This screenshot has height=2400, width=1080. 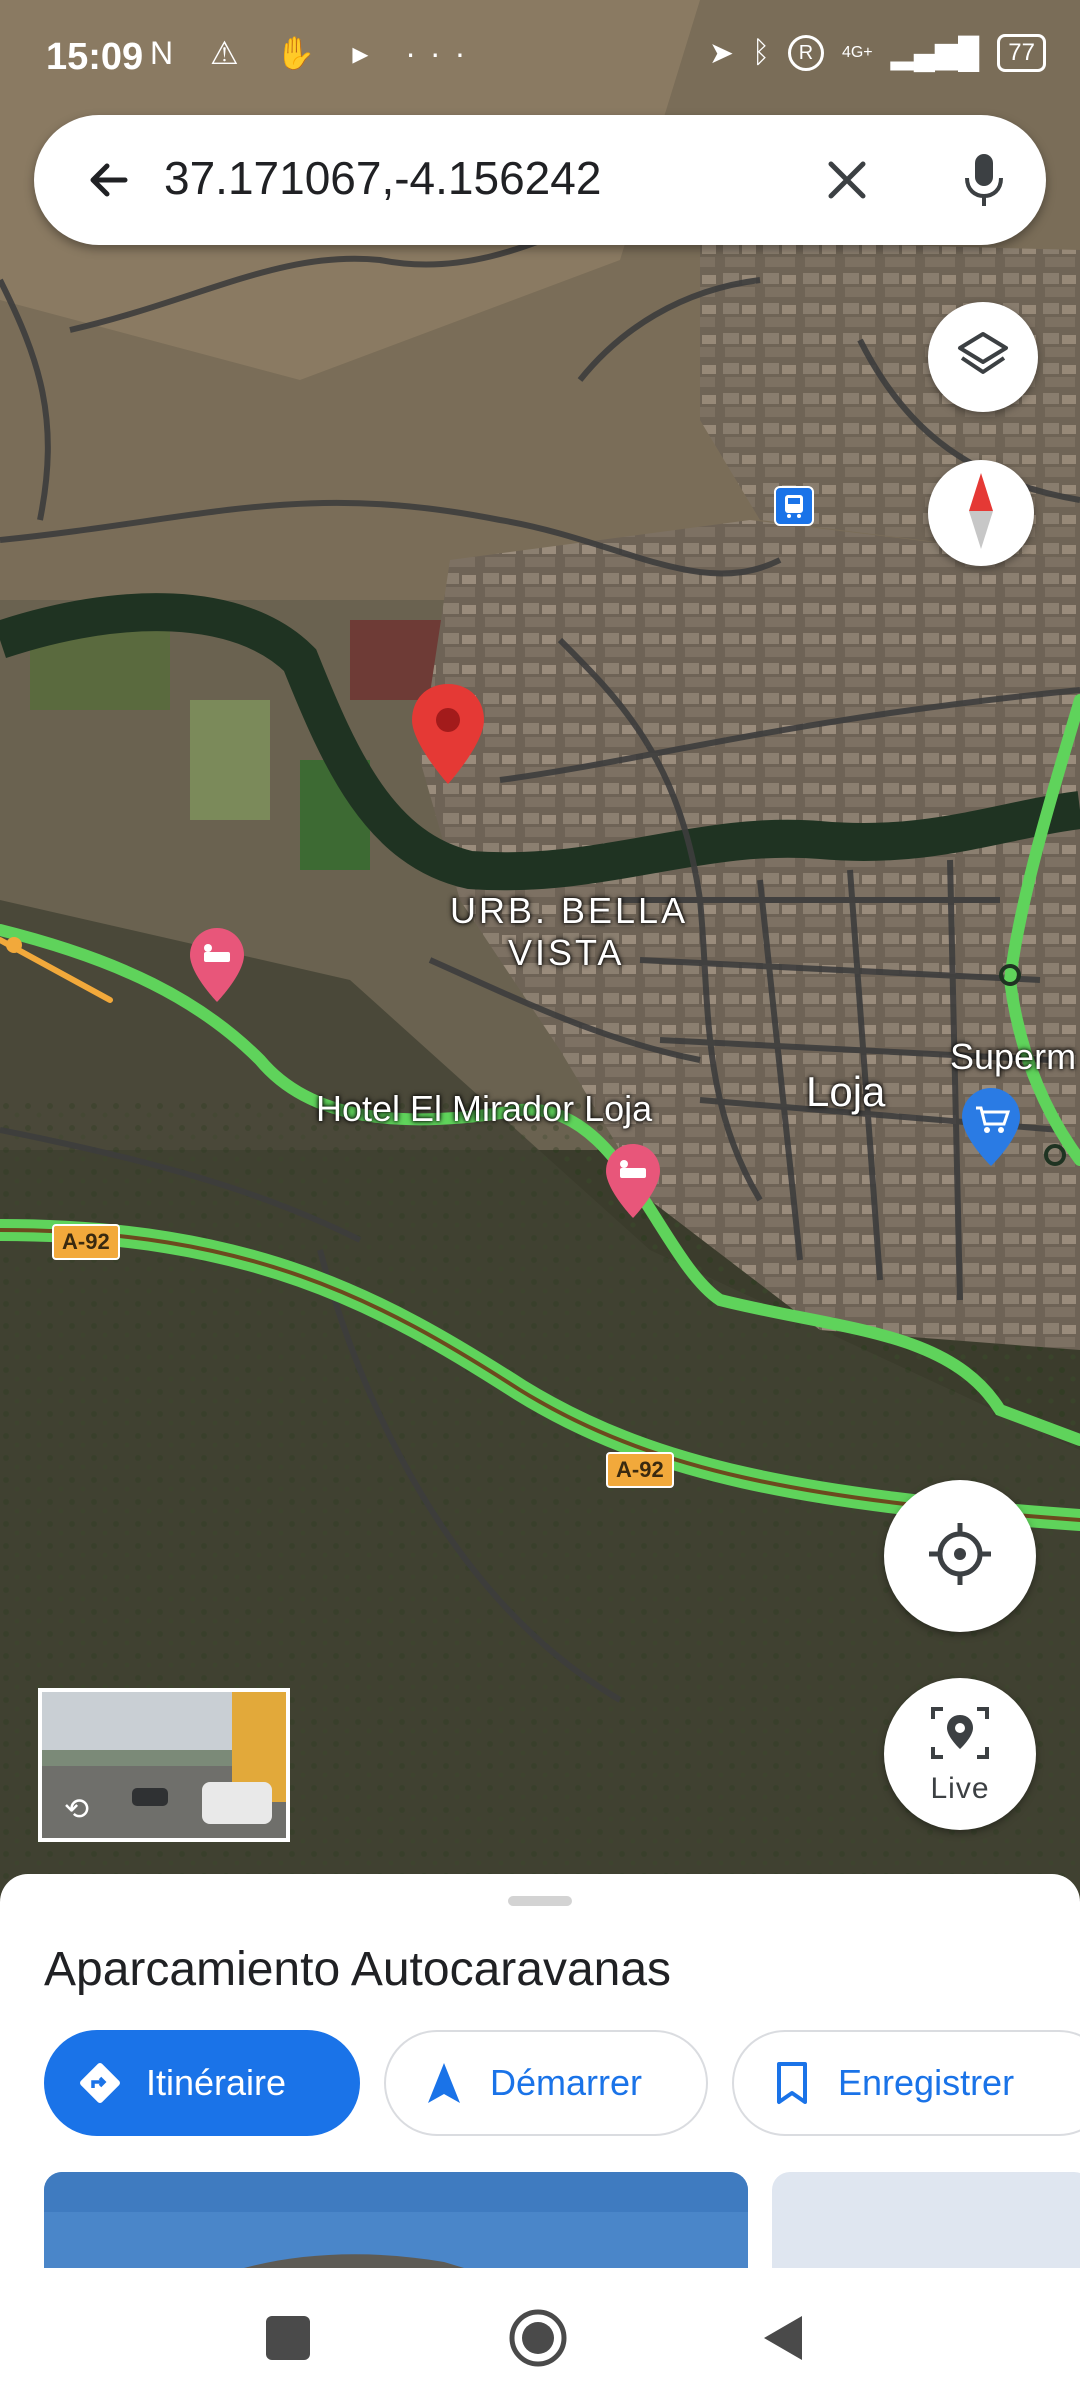 I want to click on directions-label: Itinéraire, so click(x=216, y=2082).